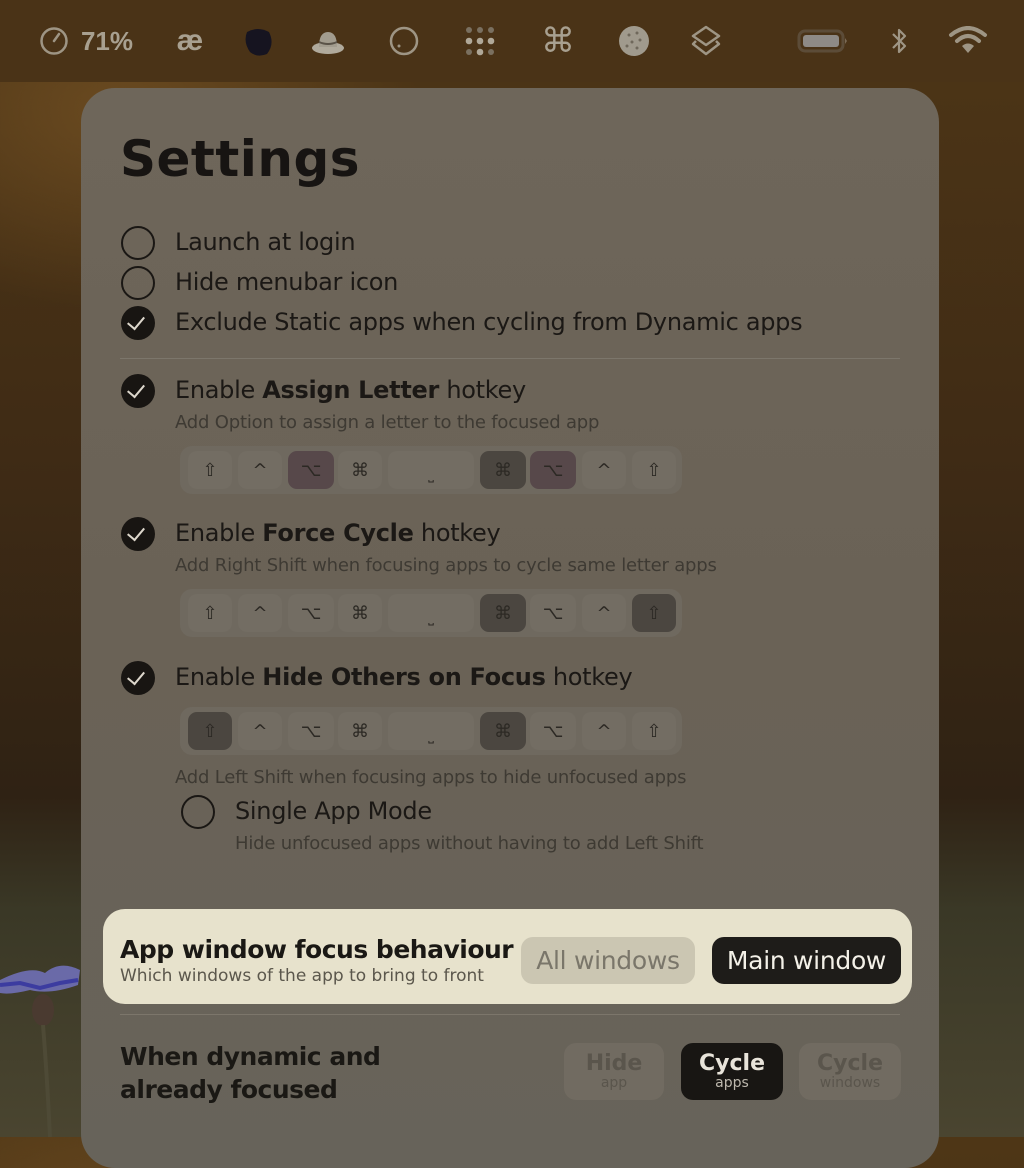 Image resolution: width=1024 pixels, height=1168 pixels. I want to click on layers-icon, so click(706, 41).